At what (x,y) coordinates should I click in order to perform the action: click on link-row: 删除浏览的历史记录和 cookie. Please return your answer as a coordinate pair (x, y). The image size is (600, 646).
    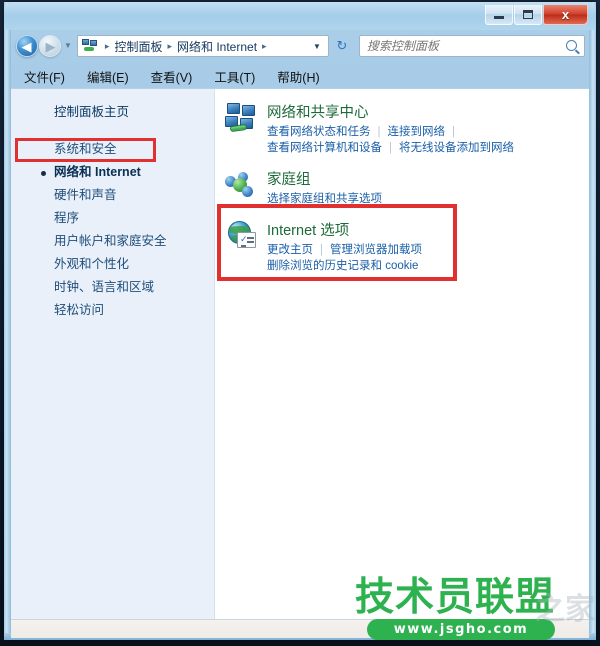
    Looking at the image, I should click on (424, 266).